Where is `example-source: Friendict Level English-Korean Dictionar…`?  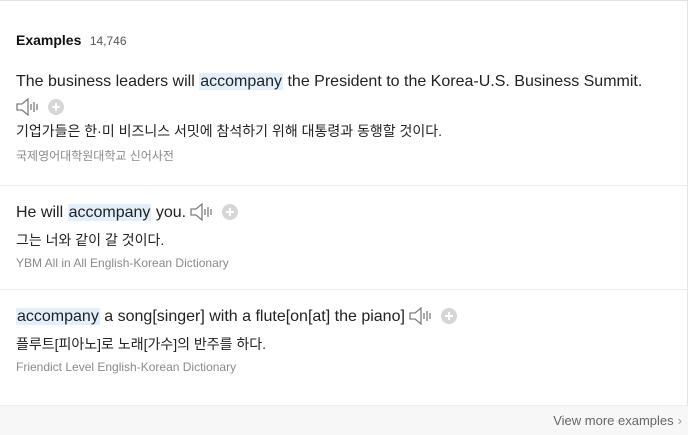 example-source: Friendict Level English-Korean Dictionar… is located at coordinates (350, 367).